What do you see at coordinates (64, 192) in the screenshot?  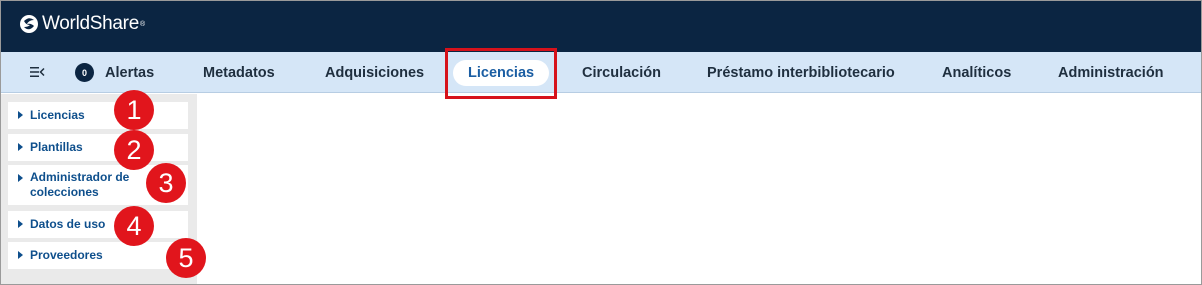 I see `sidebar-item-label-line2: colecciones` at bounding box center [64, 192].